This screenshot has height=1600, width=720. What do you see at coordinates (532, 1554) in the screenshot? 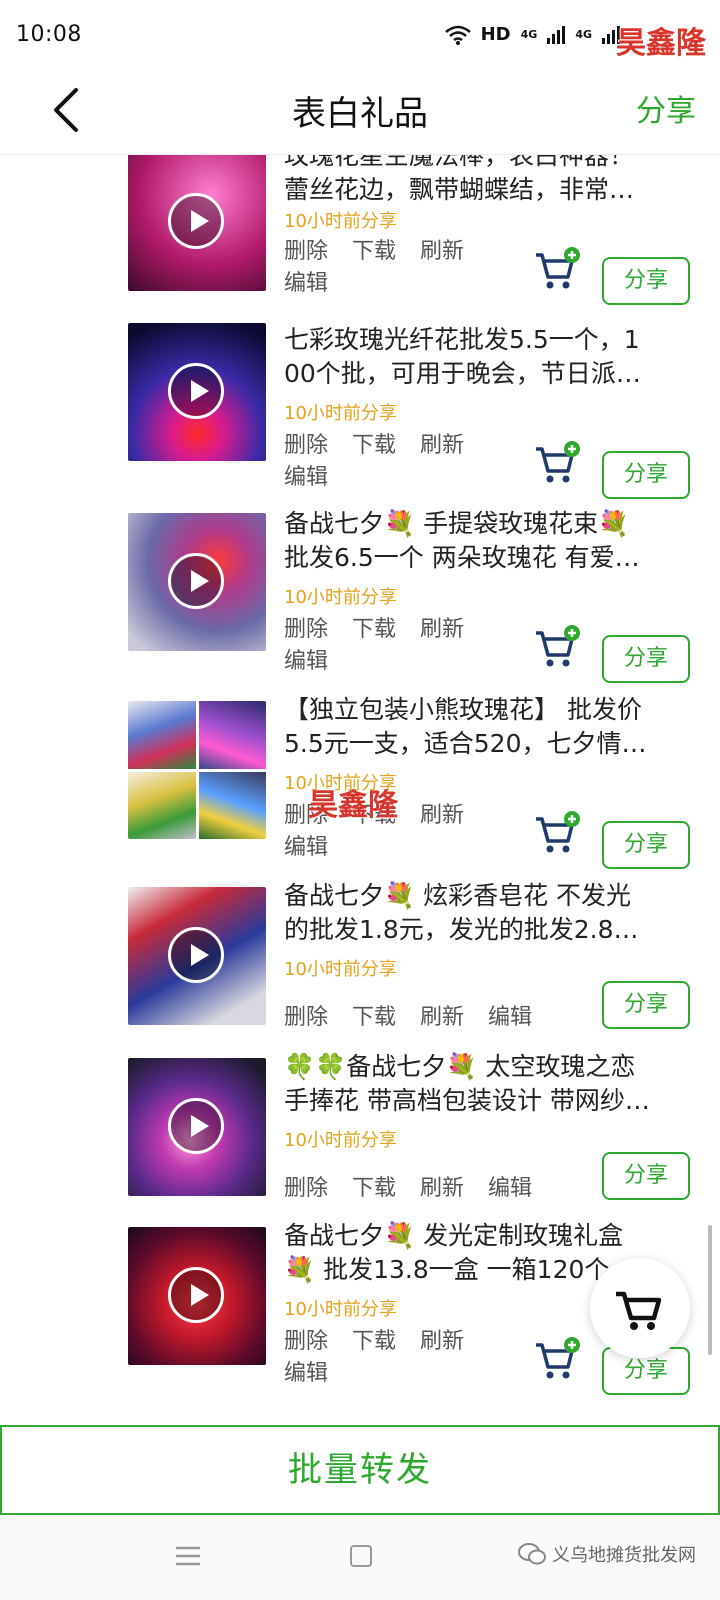
I see `wechat-icon` at bounding box center [532, 1554].